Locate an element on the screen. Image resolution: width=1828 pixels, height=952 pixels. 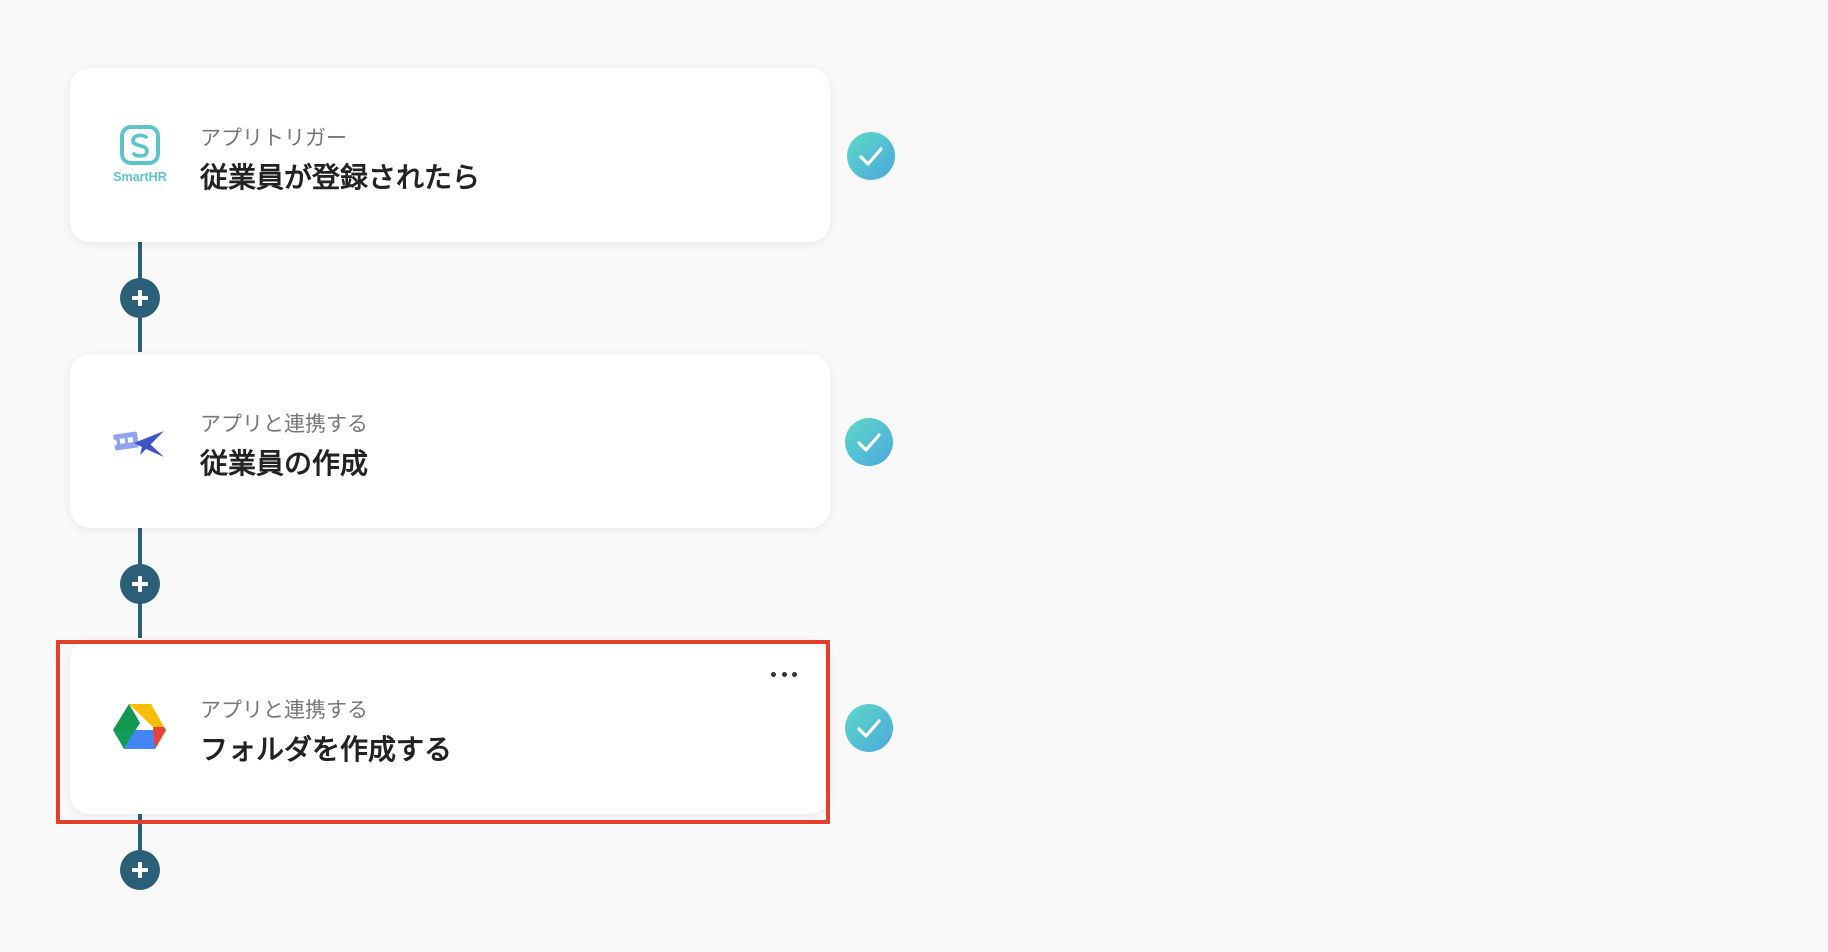
step-card-create-employee: アプリと連携する 従業員の作成 is located at coordinates (450, 441).